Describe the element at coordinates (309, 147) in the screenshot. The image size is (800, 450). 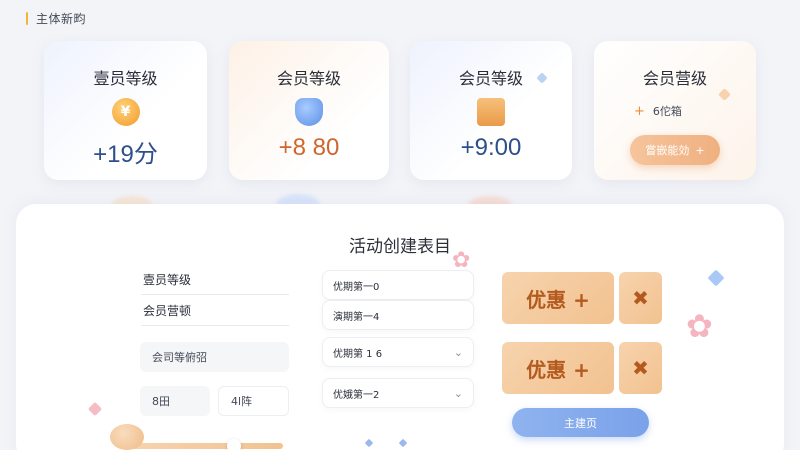
I see `card-value: +8 80` at that location.